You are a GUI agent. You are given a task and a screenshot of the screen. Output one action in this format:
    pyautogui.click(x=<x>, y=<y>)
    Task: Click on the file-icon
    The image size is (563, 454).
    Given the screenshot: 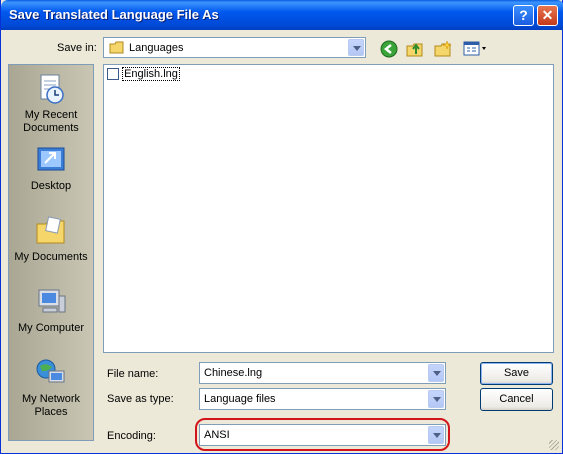 What is the action you would take?
    pyautogui.click(x=113, y=74)
    